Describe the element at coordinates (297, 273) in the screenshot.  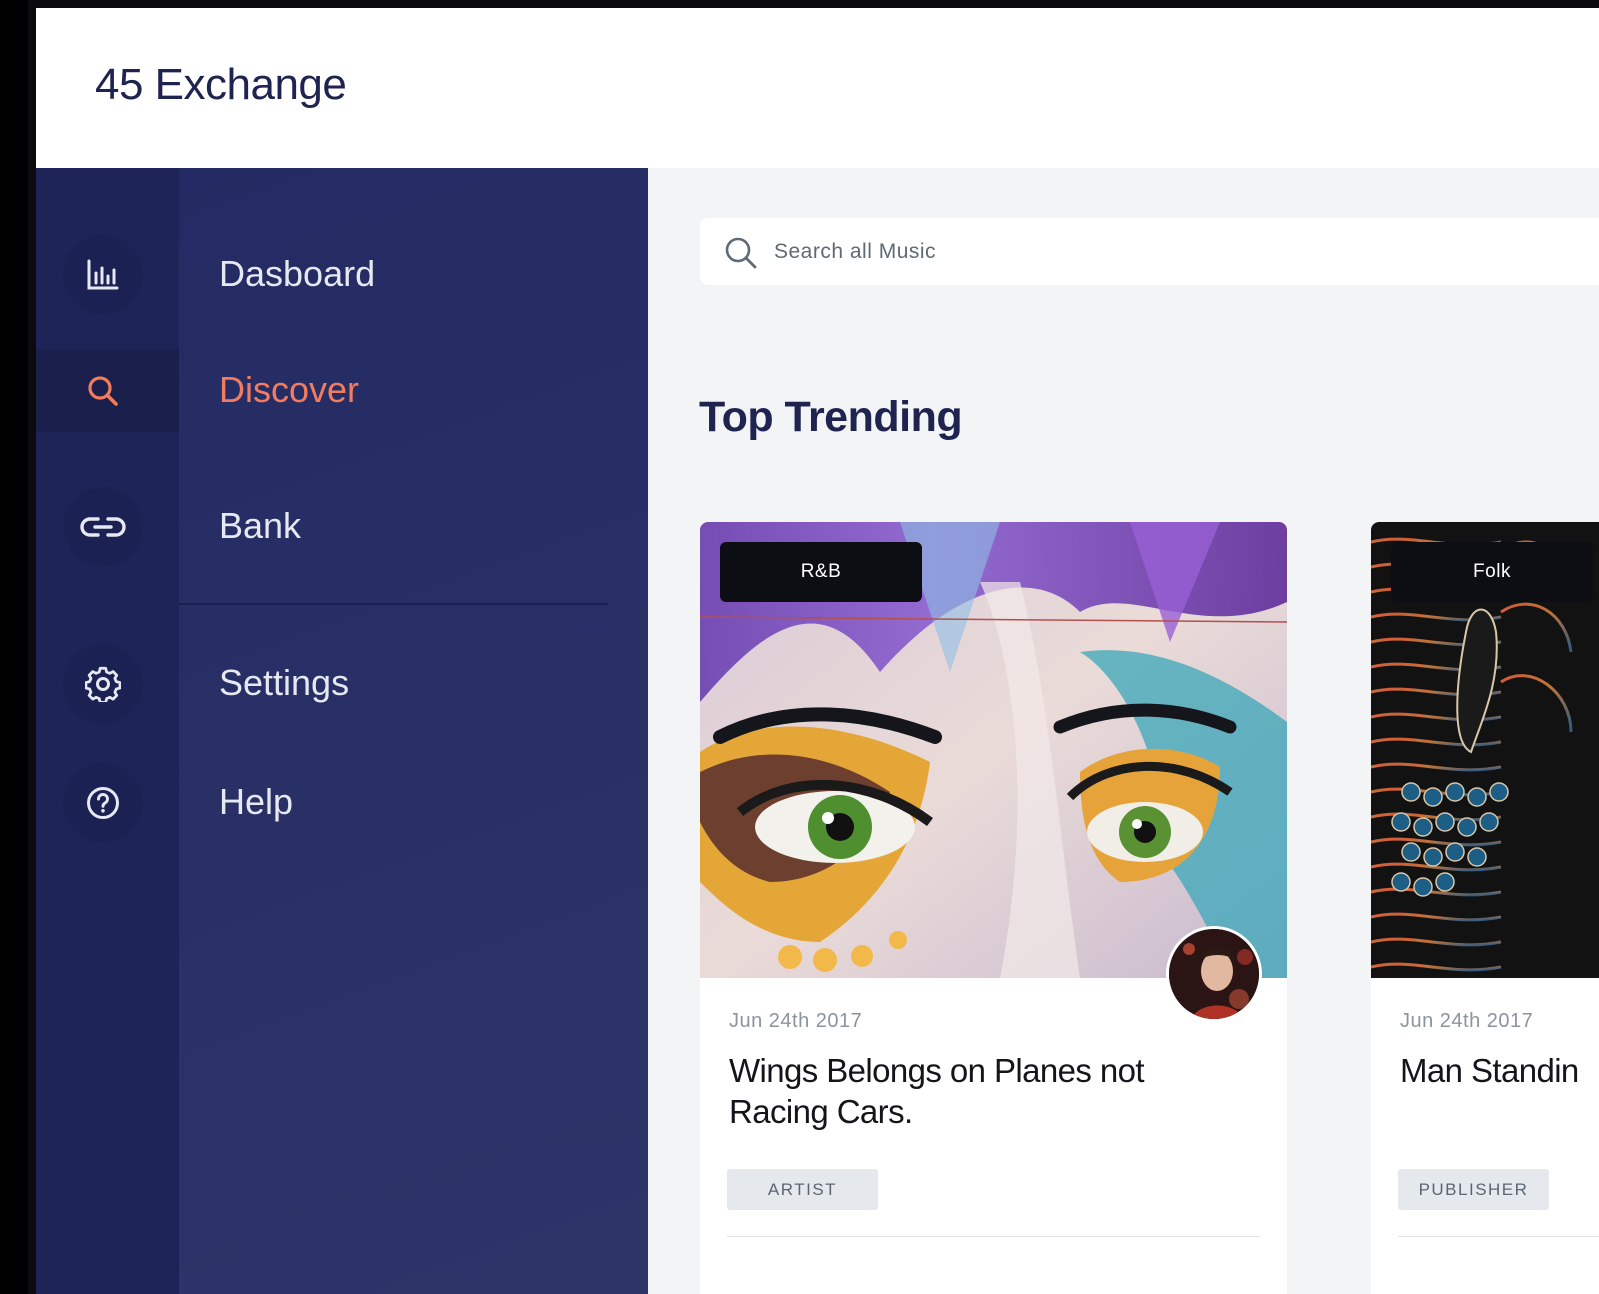
I see `sidebar-item-label: Dasboard` at that location.